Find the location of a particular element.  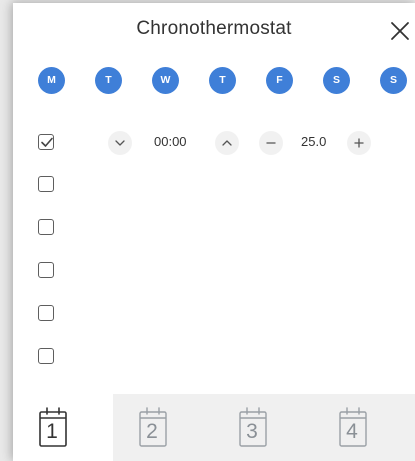

day-monday: M is located at coordinates (51, 80).